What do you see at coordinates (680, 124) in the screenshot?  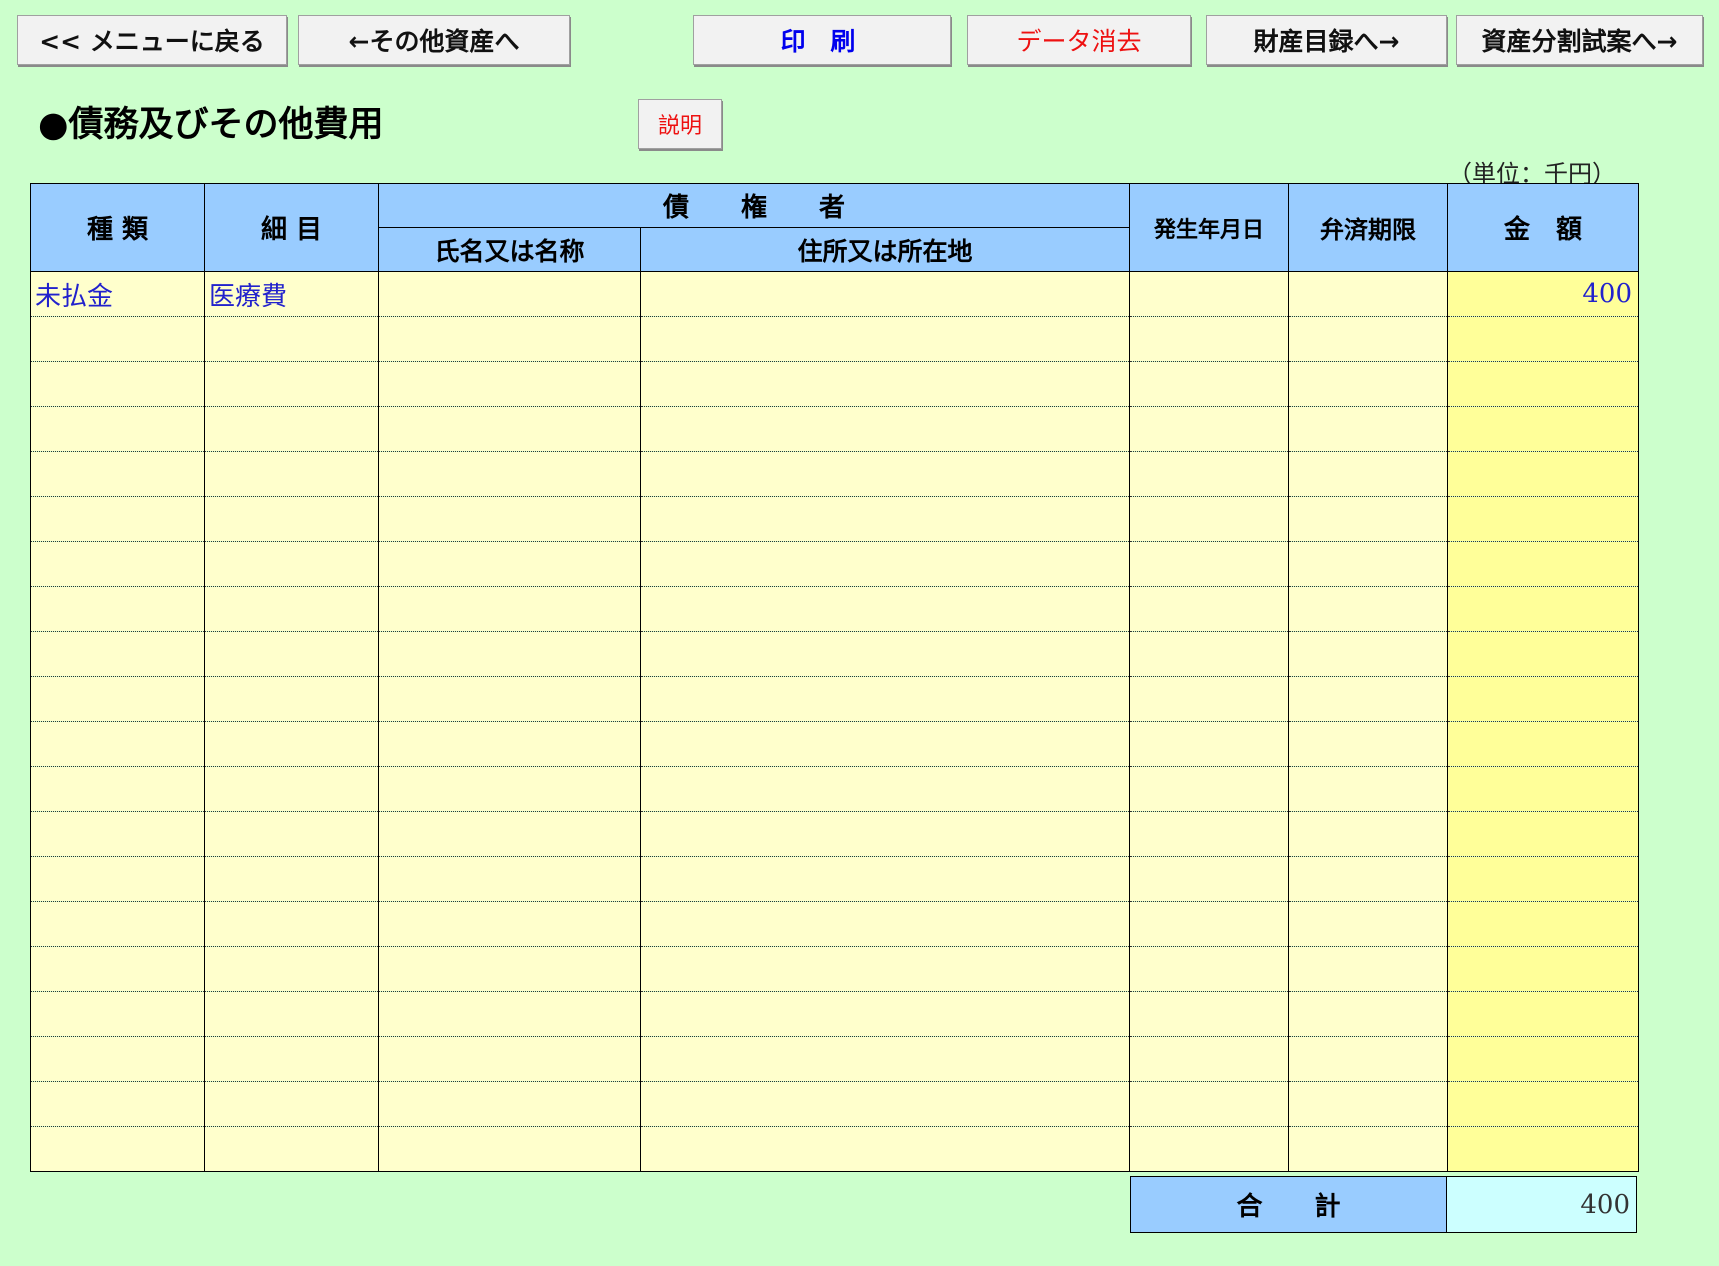 I see `explain-button: 説明` at bounding box center [680, 124].